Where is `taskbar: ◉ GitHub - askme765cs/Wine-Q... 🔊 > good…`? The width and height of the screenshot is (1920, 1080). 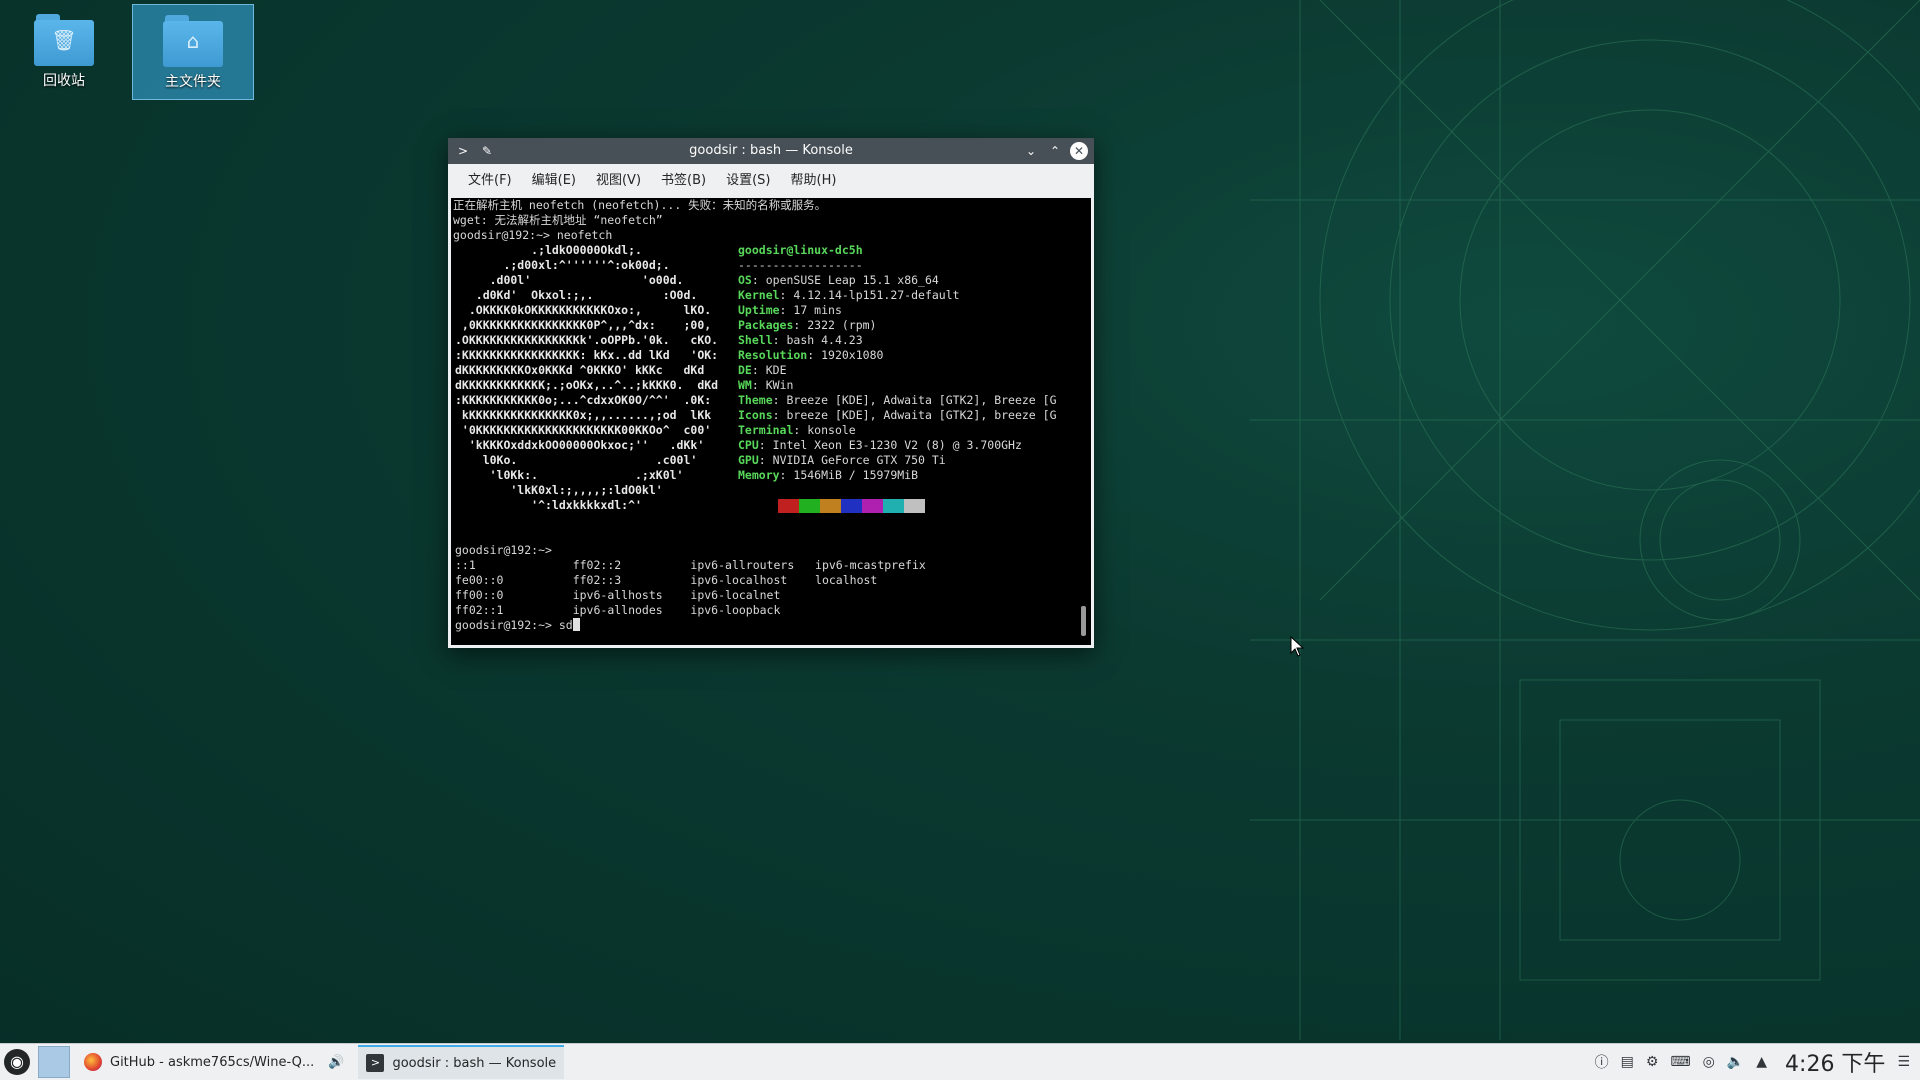 taskbar: ◉ GitHub - askme765cs/Wine-Q... 🔊 > good… is located at coordinates (960, 1061).